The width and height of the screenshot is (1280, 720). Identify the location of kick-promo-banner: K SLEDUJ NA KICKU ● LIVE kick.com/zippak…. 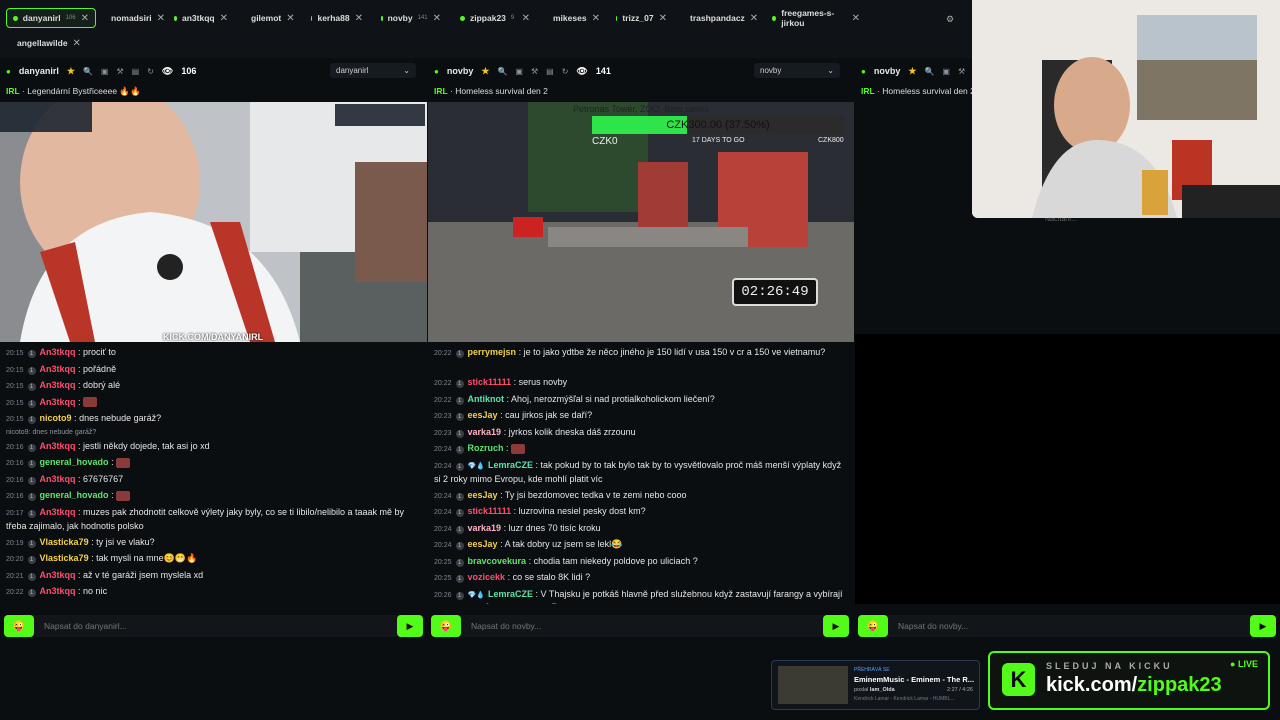
(1129, 680).